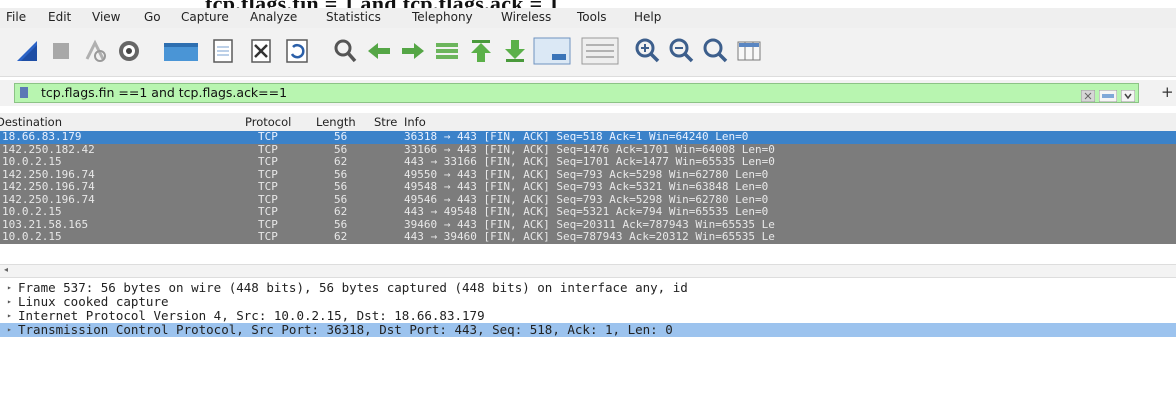 The height and width of the screenshot is (400, 1176). What do you see at coordinates (261, 51) in the screenshot?
I see `close-file-icon` at bounding box center [261, 51].